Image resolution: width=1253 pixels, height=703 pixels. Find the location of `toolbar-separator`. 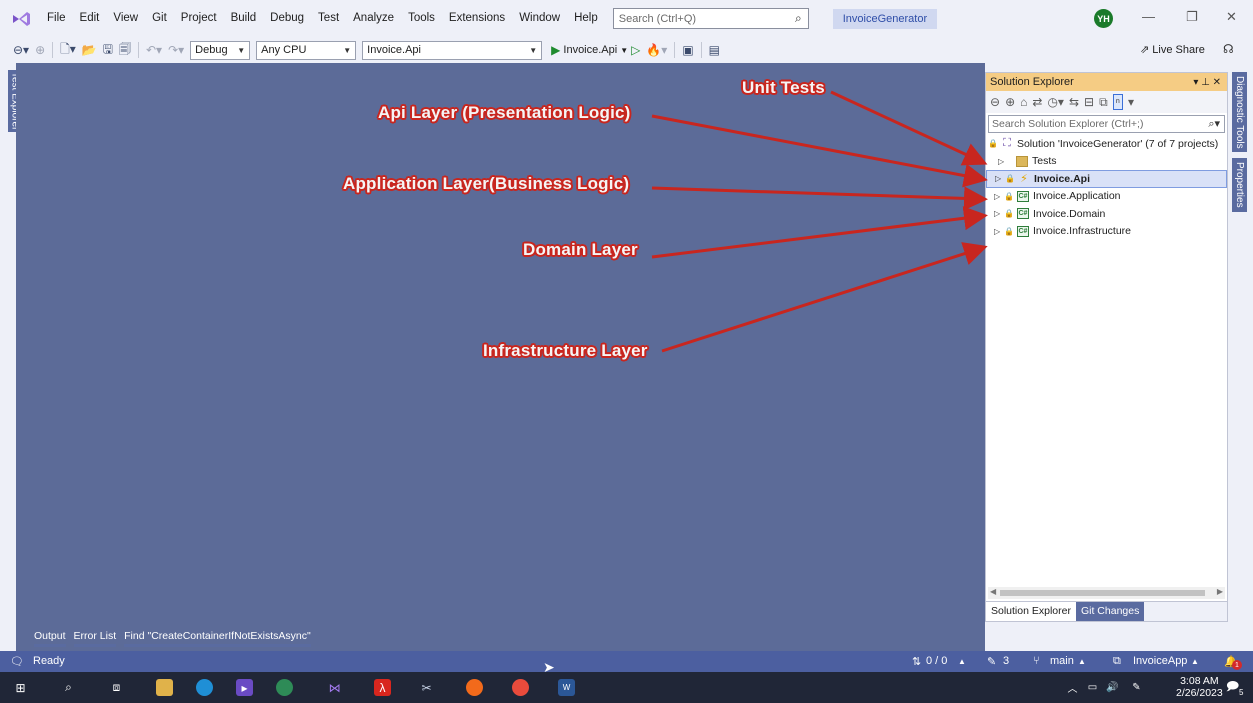

toolbar-separator is located at coordinates (675, 50).